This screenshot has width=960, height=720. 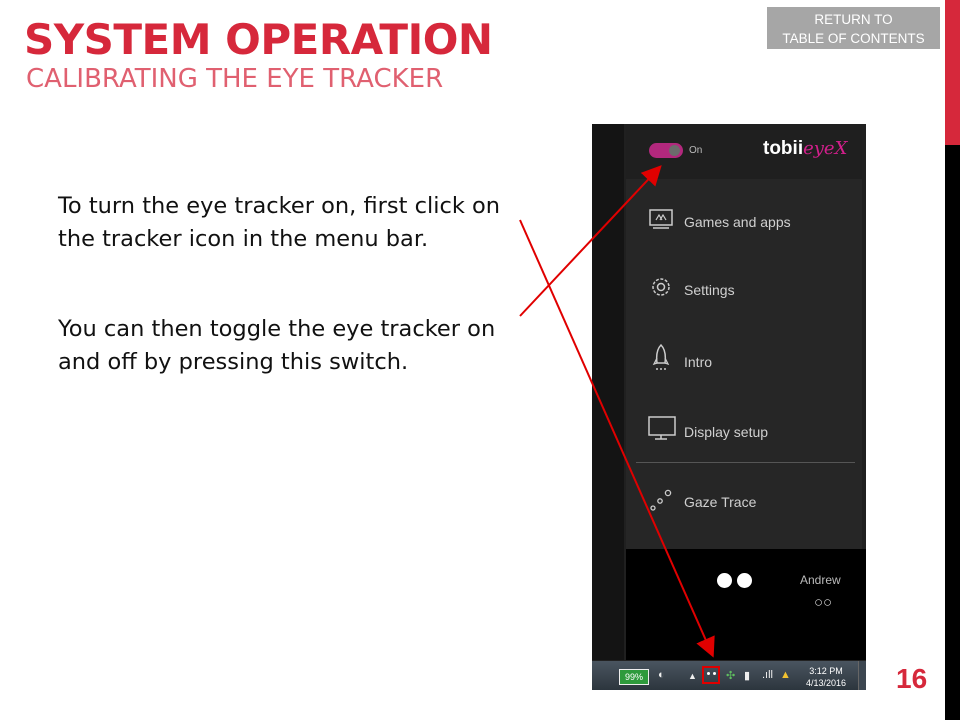 What do you see at coordinates (952, 72) in the screenshot?
I see `accent-bar` at bounding box center [952, 72].